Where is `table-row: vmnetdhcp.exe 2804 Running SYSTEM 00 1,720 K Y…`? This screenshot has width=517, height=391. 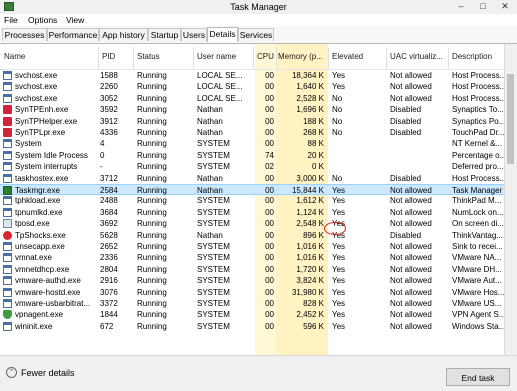
table-row: vmnetdhcp.exe 2804 Running SYSTEM 00 1,720 K Y… is located at coordinates (258, 269).